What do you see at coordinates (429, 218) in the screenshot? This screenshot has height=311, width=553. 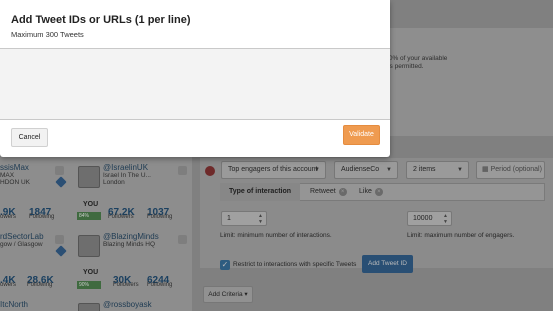 I see `max-engagers-input: 10000 ▲ ▼` at bounding box center [429, 218].